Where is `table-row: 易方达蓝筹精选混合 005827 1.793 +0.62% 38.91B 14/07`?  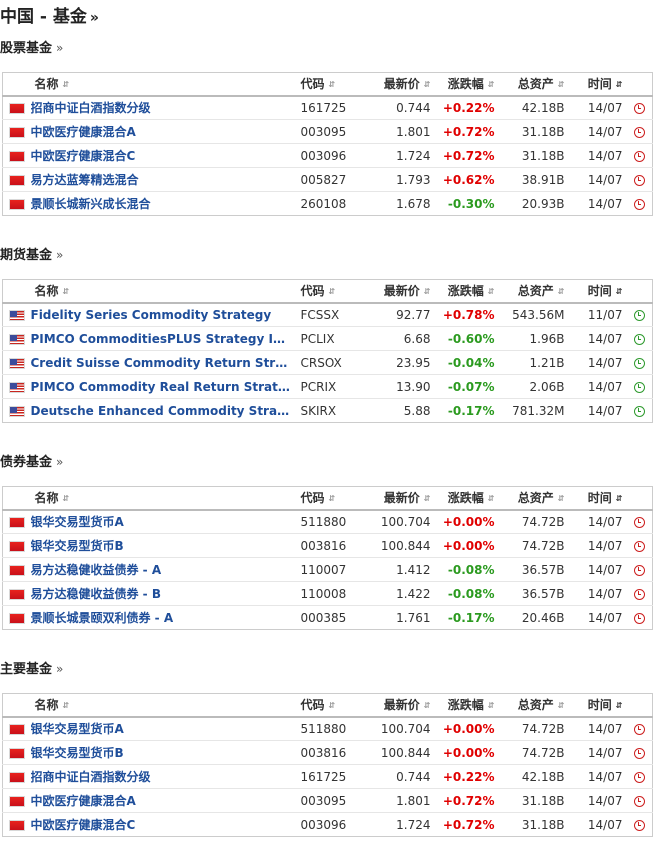 table-row: 易方达蓝筹精选混合 005827 1.793 +0.62% 38.91B 14/07 is located at coordinates (327, 180).